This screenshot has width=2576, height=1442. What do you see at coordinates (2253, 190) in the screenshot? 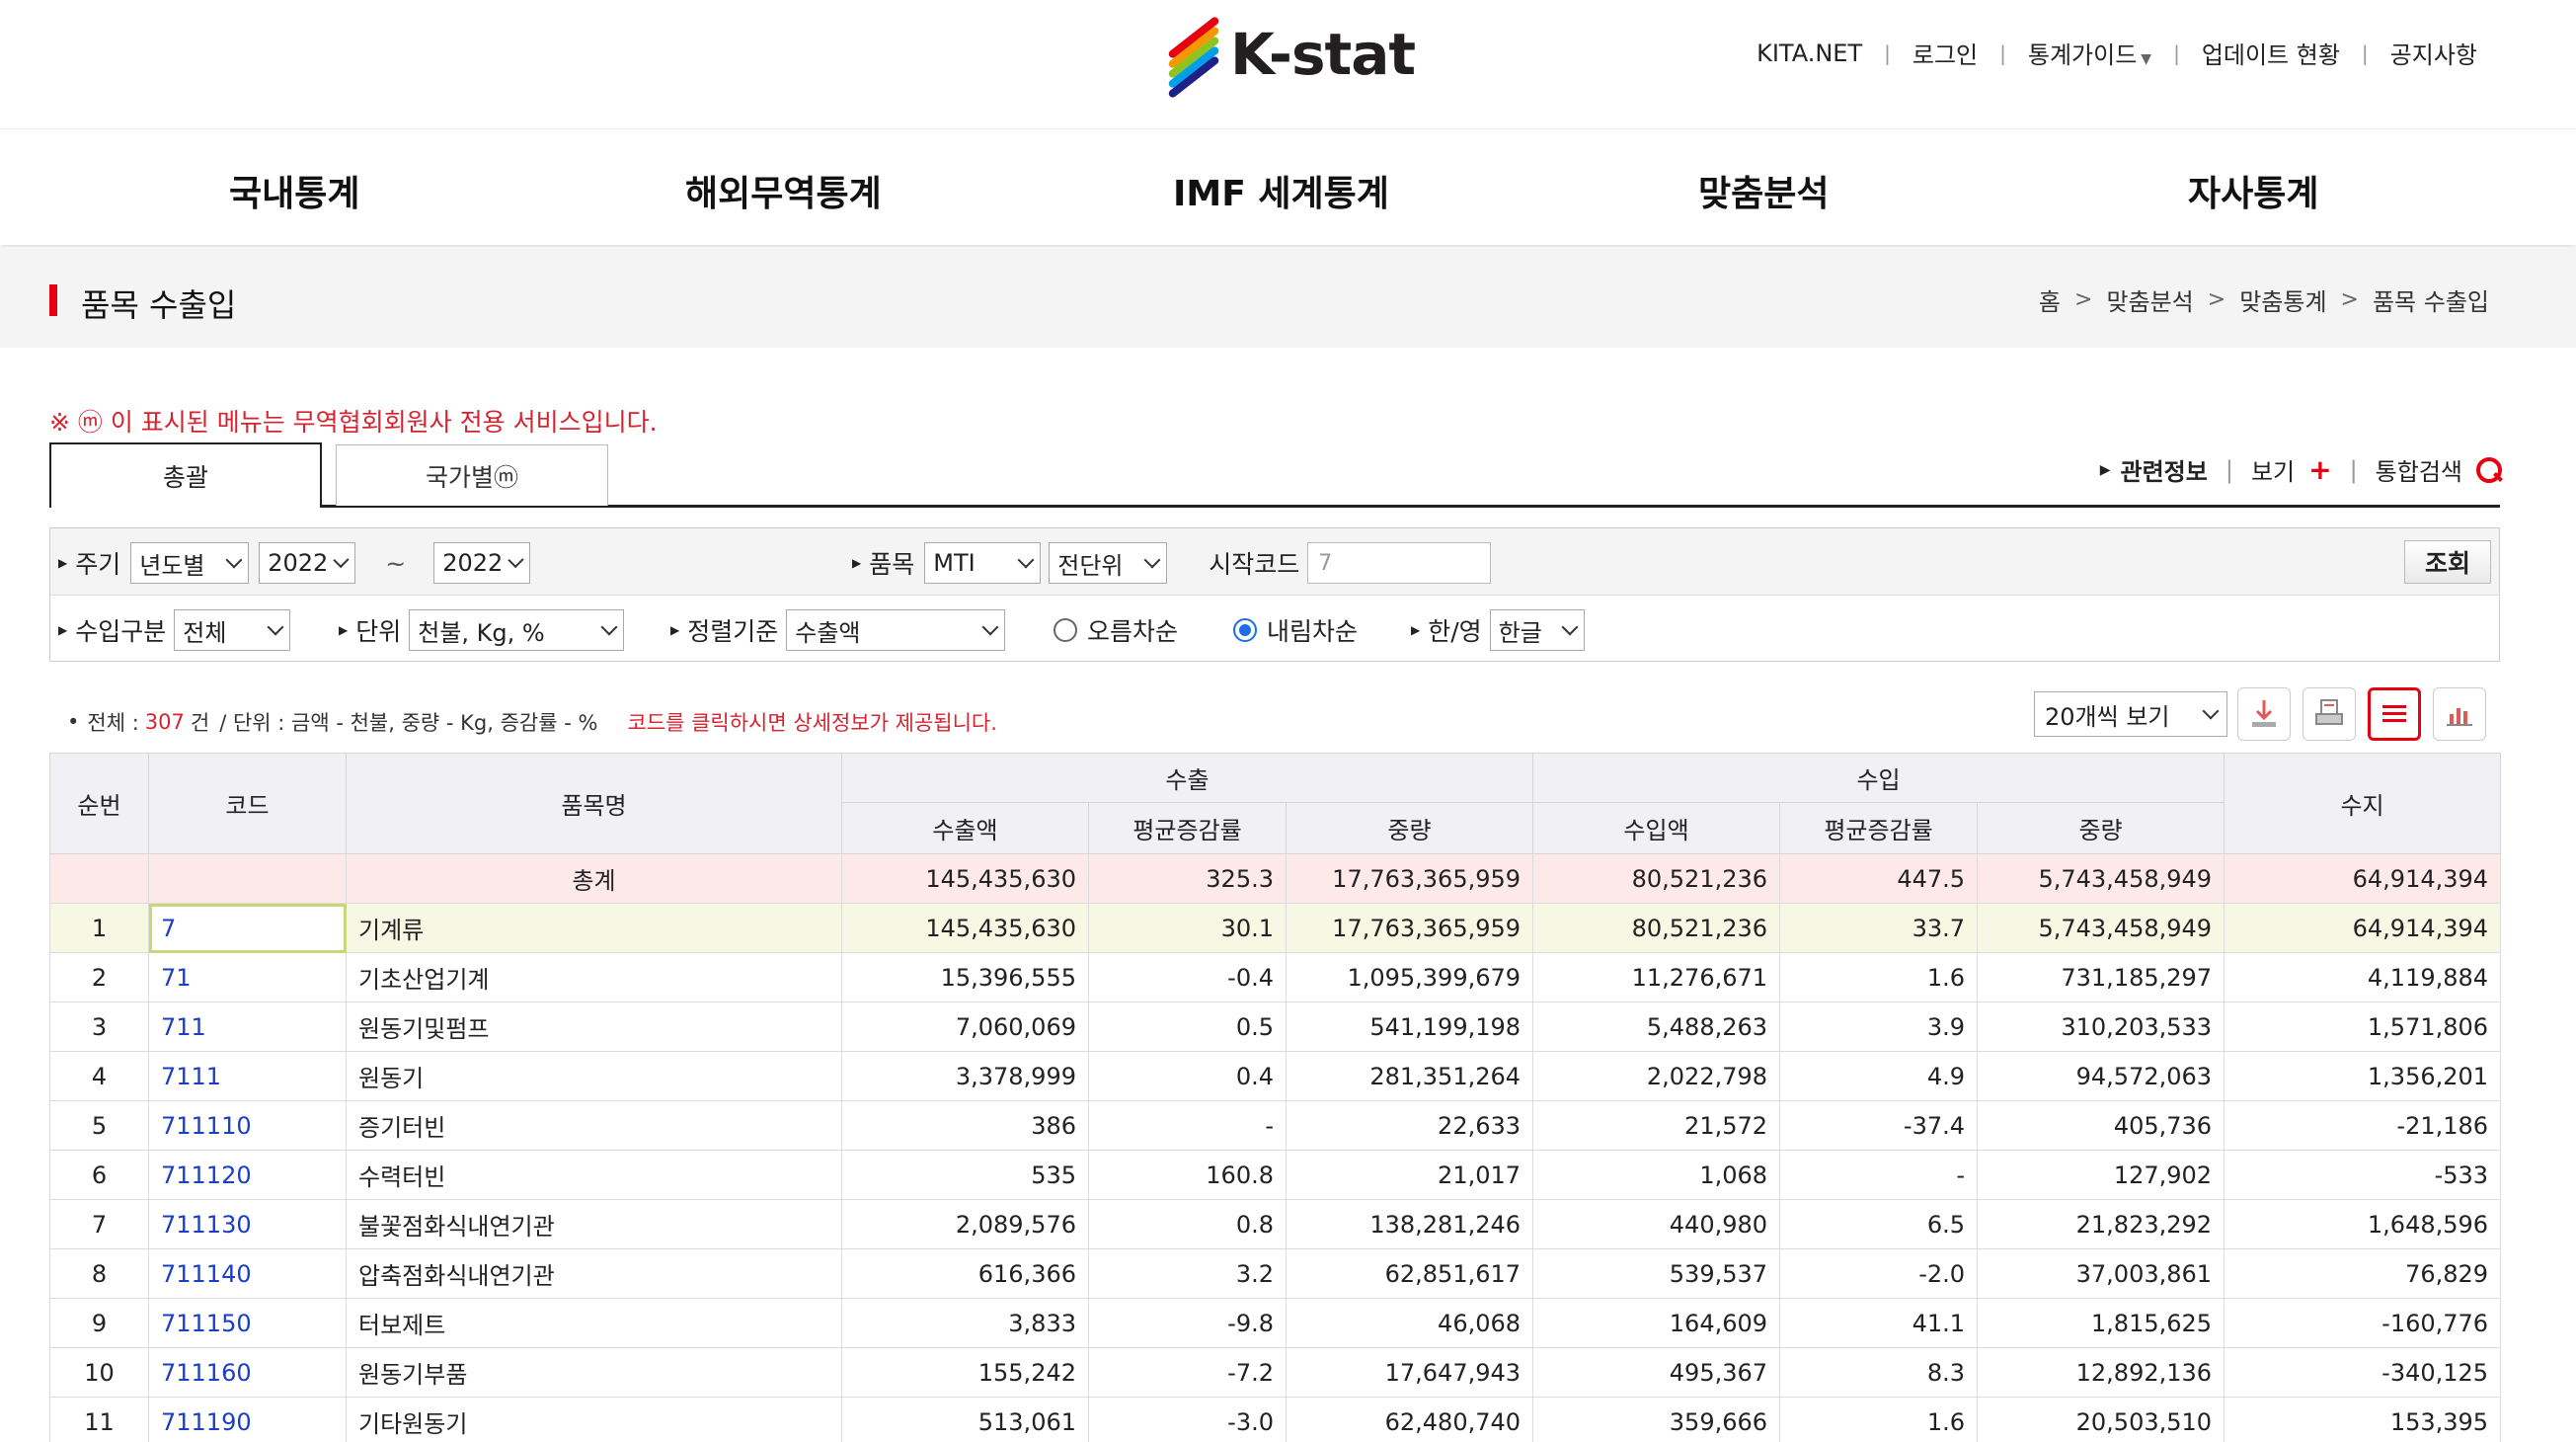
I see `nav-company-stats: 자사통계` at bounding box center [2253, 190].